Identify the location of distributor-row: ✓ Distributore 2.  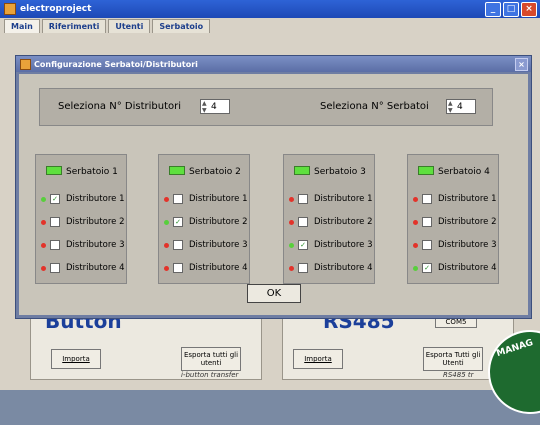
(206, 222).